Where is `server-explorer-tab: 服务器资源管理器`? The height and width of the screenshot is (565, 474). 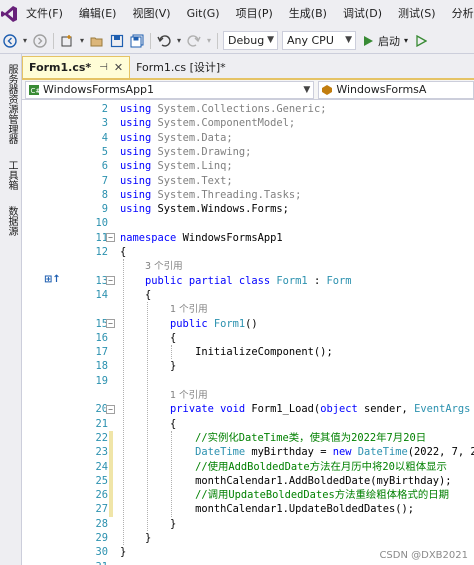
server-explorer-tab: 服务器资源管理器 is located at coordinates (11, 104).